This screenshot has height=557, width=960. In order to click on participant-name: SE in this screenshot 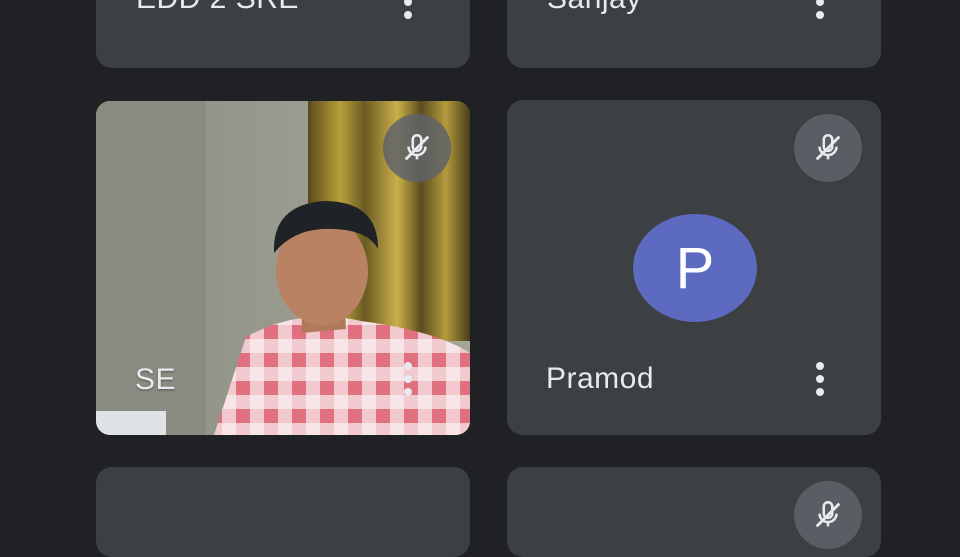, I will do `click(156, 379)`.